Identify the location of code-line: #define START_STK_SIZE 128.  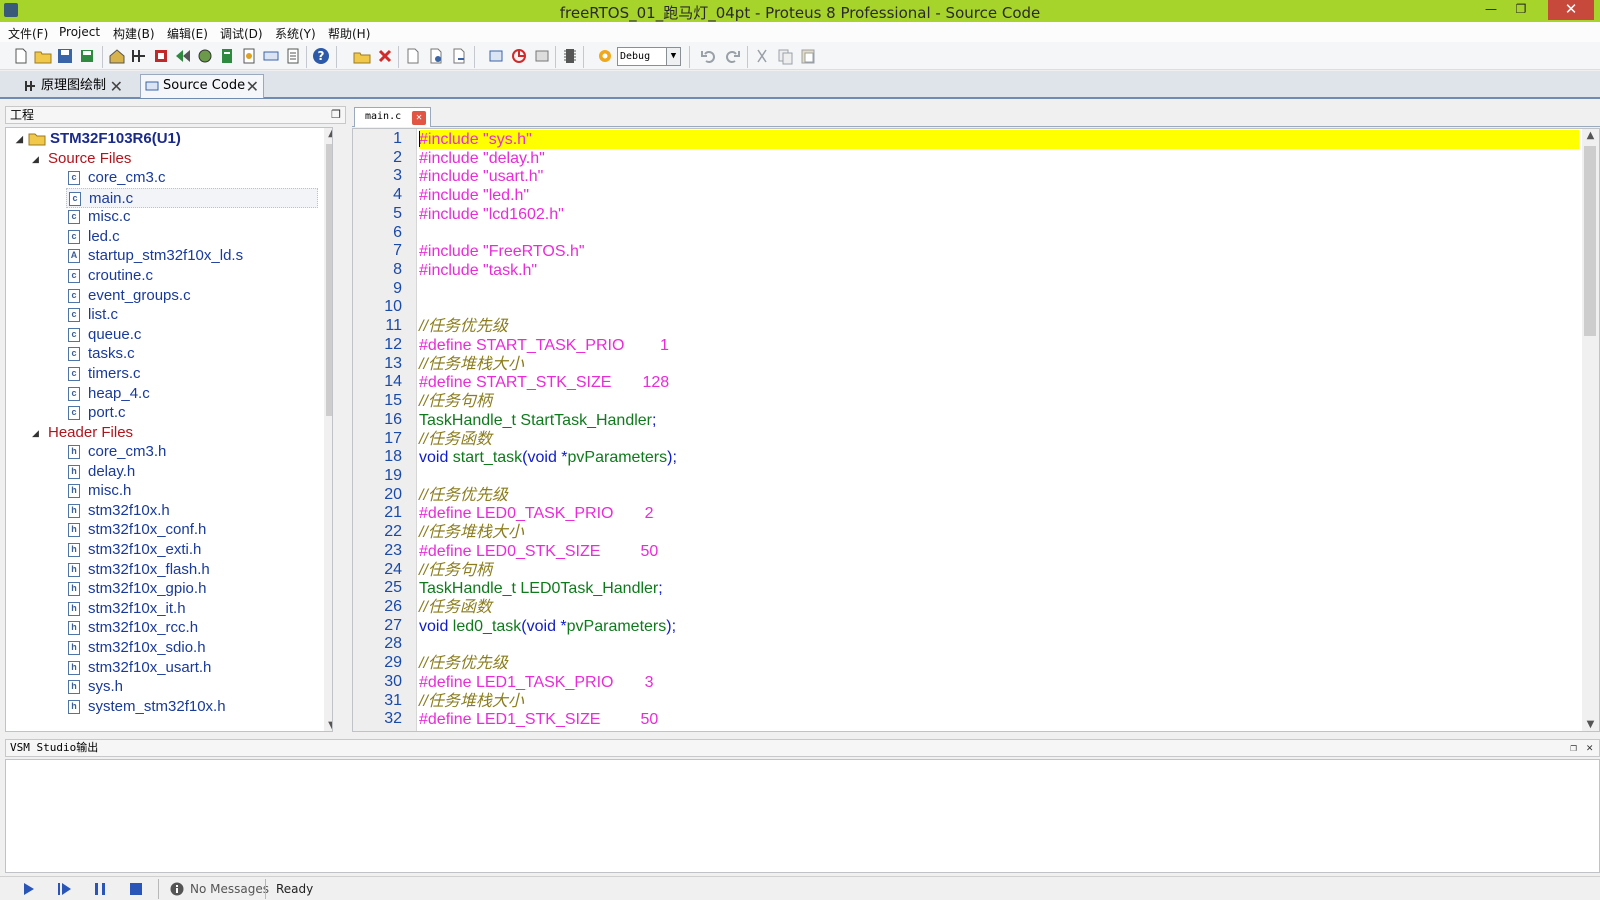
(999, 382).